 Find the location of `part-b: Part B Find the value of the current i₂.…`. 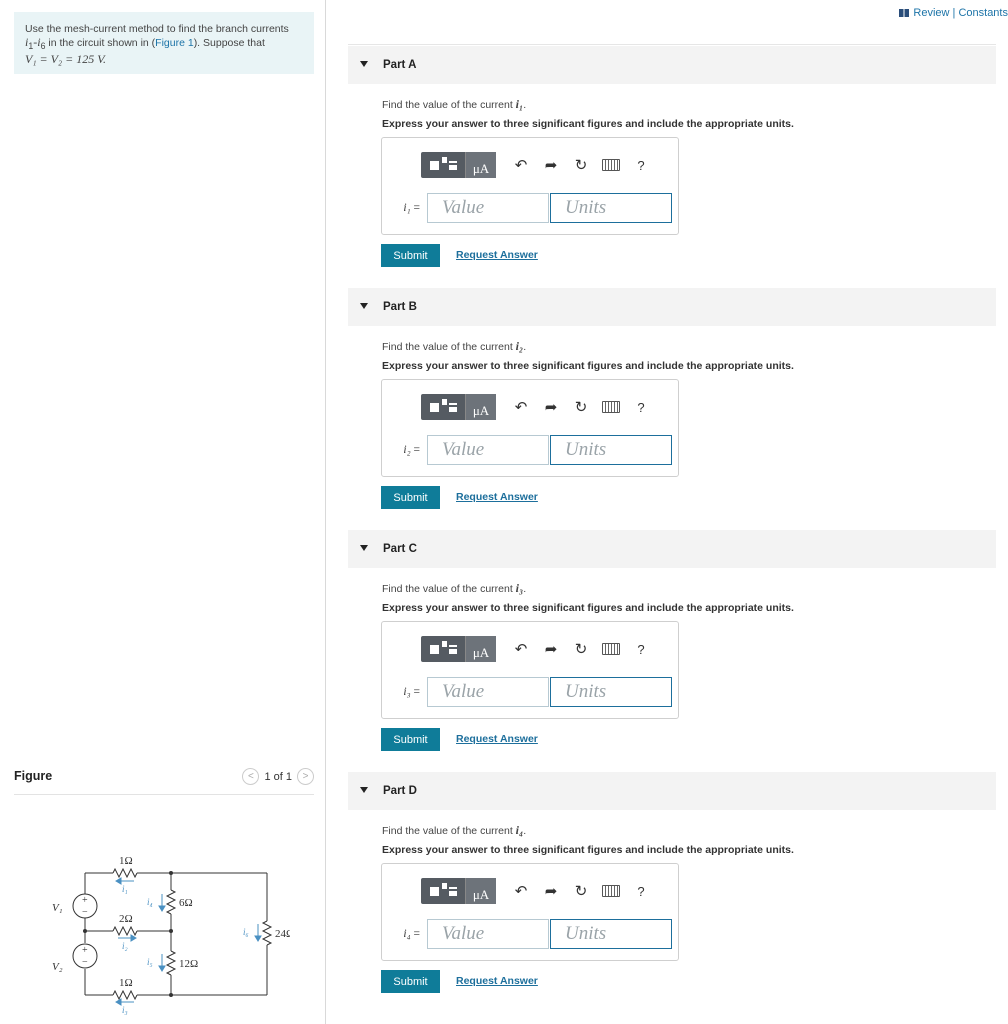

part-b: Part B Find the value of the current i₂.… is located at coordinates (672, 398).